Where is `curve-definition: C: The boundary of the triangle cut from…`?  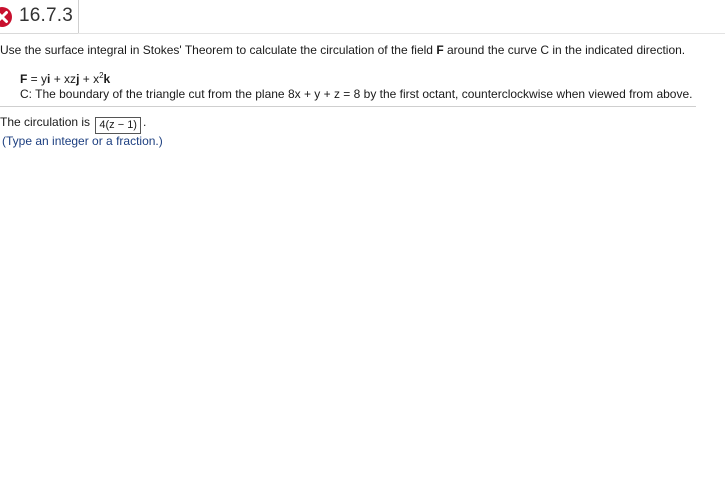 curve-definition: C: The boundary of the triangle cut from… is located at coordinates (356, 94).